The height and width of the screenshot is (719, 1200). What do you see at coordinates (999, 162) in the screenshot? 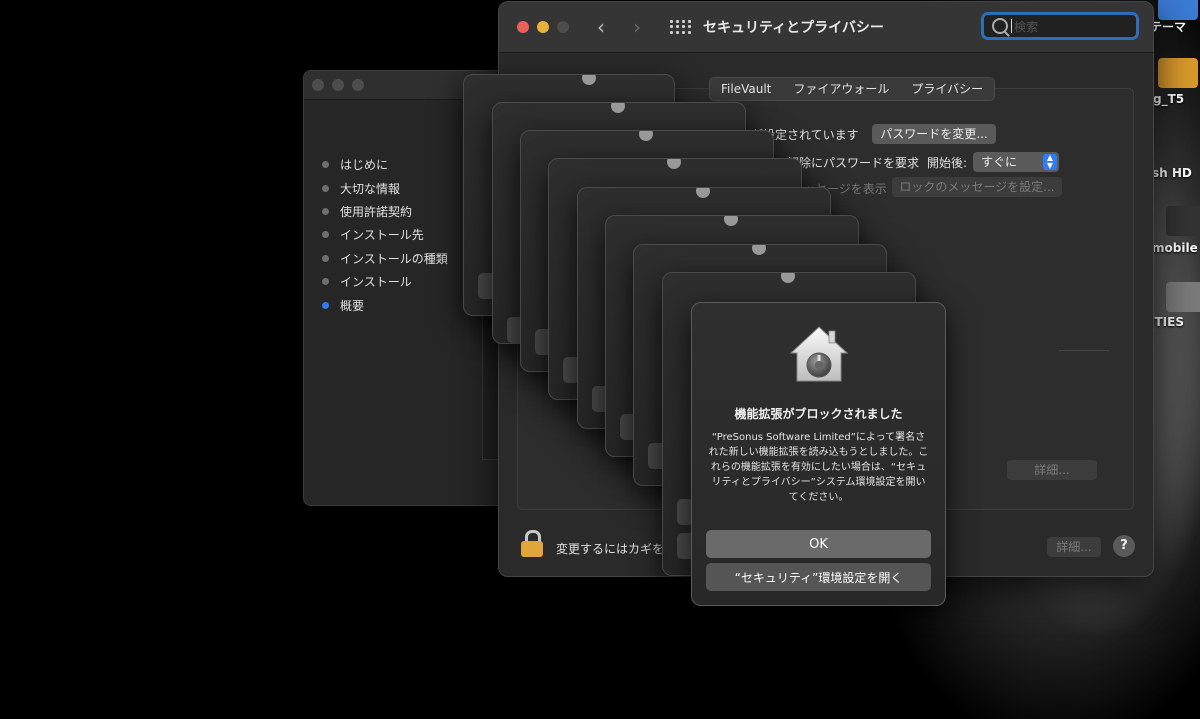
I see `start-after-value: すぐに` at bounding box center [999, 162].